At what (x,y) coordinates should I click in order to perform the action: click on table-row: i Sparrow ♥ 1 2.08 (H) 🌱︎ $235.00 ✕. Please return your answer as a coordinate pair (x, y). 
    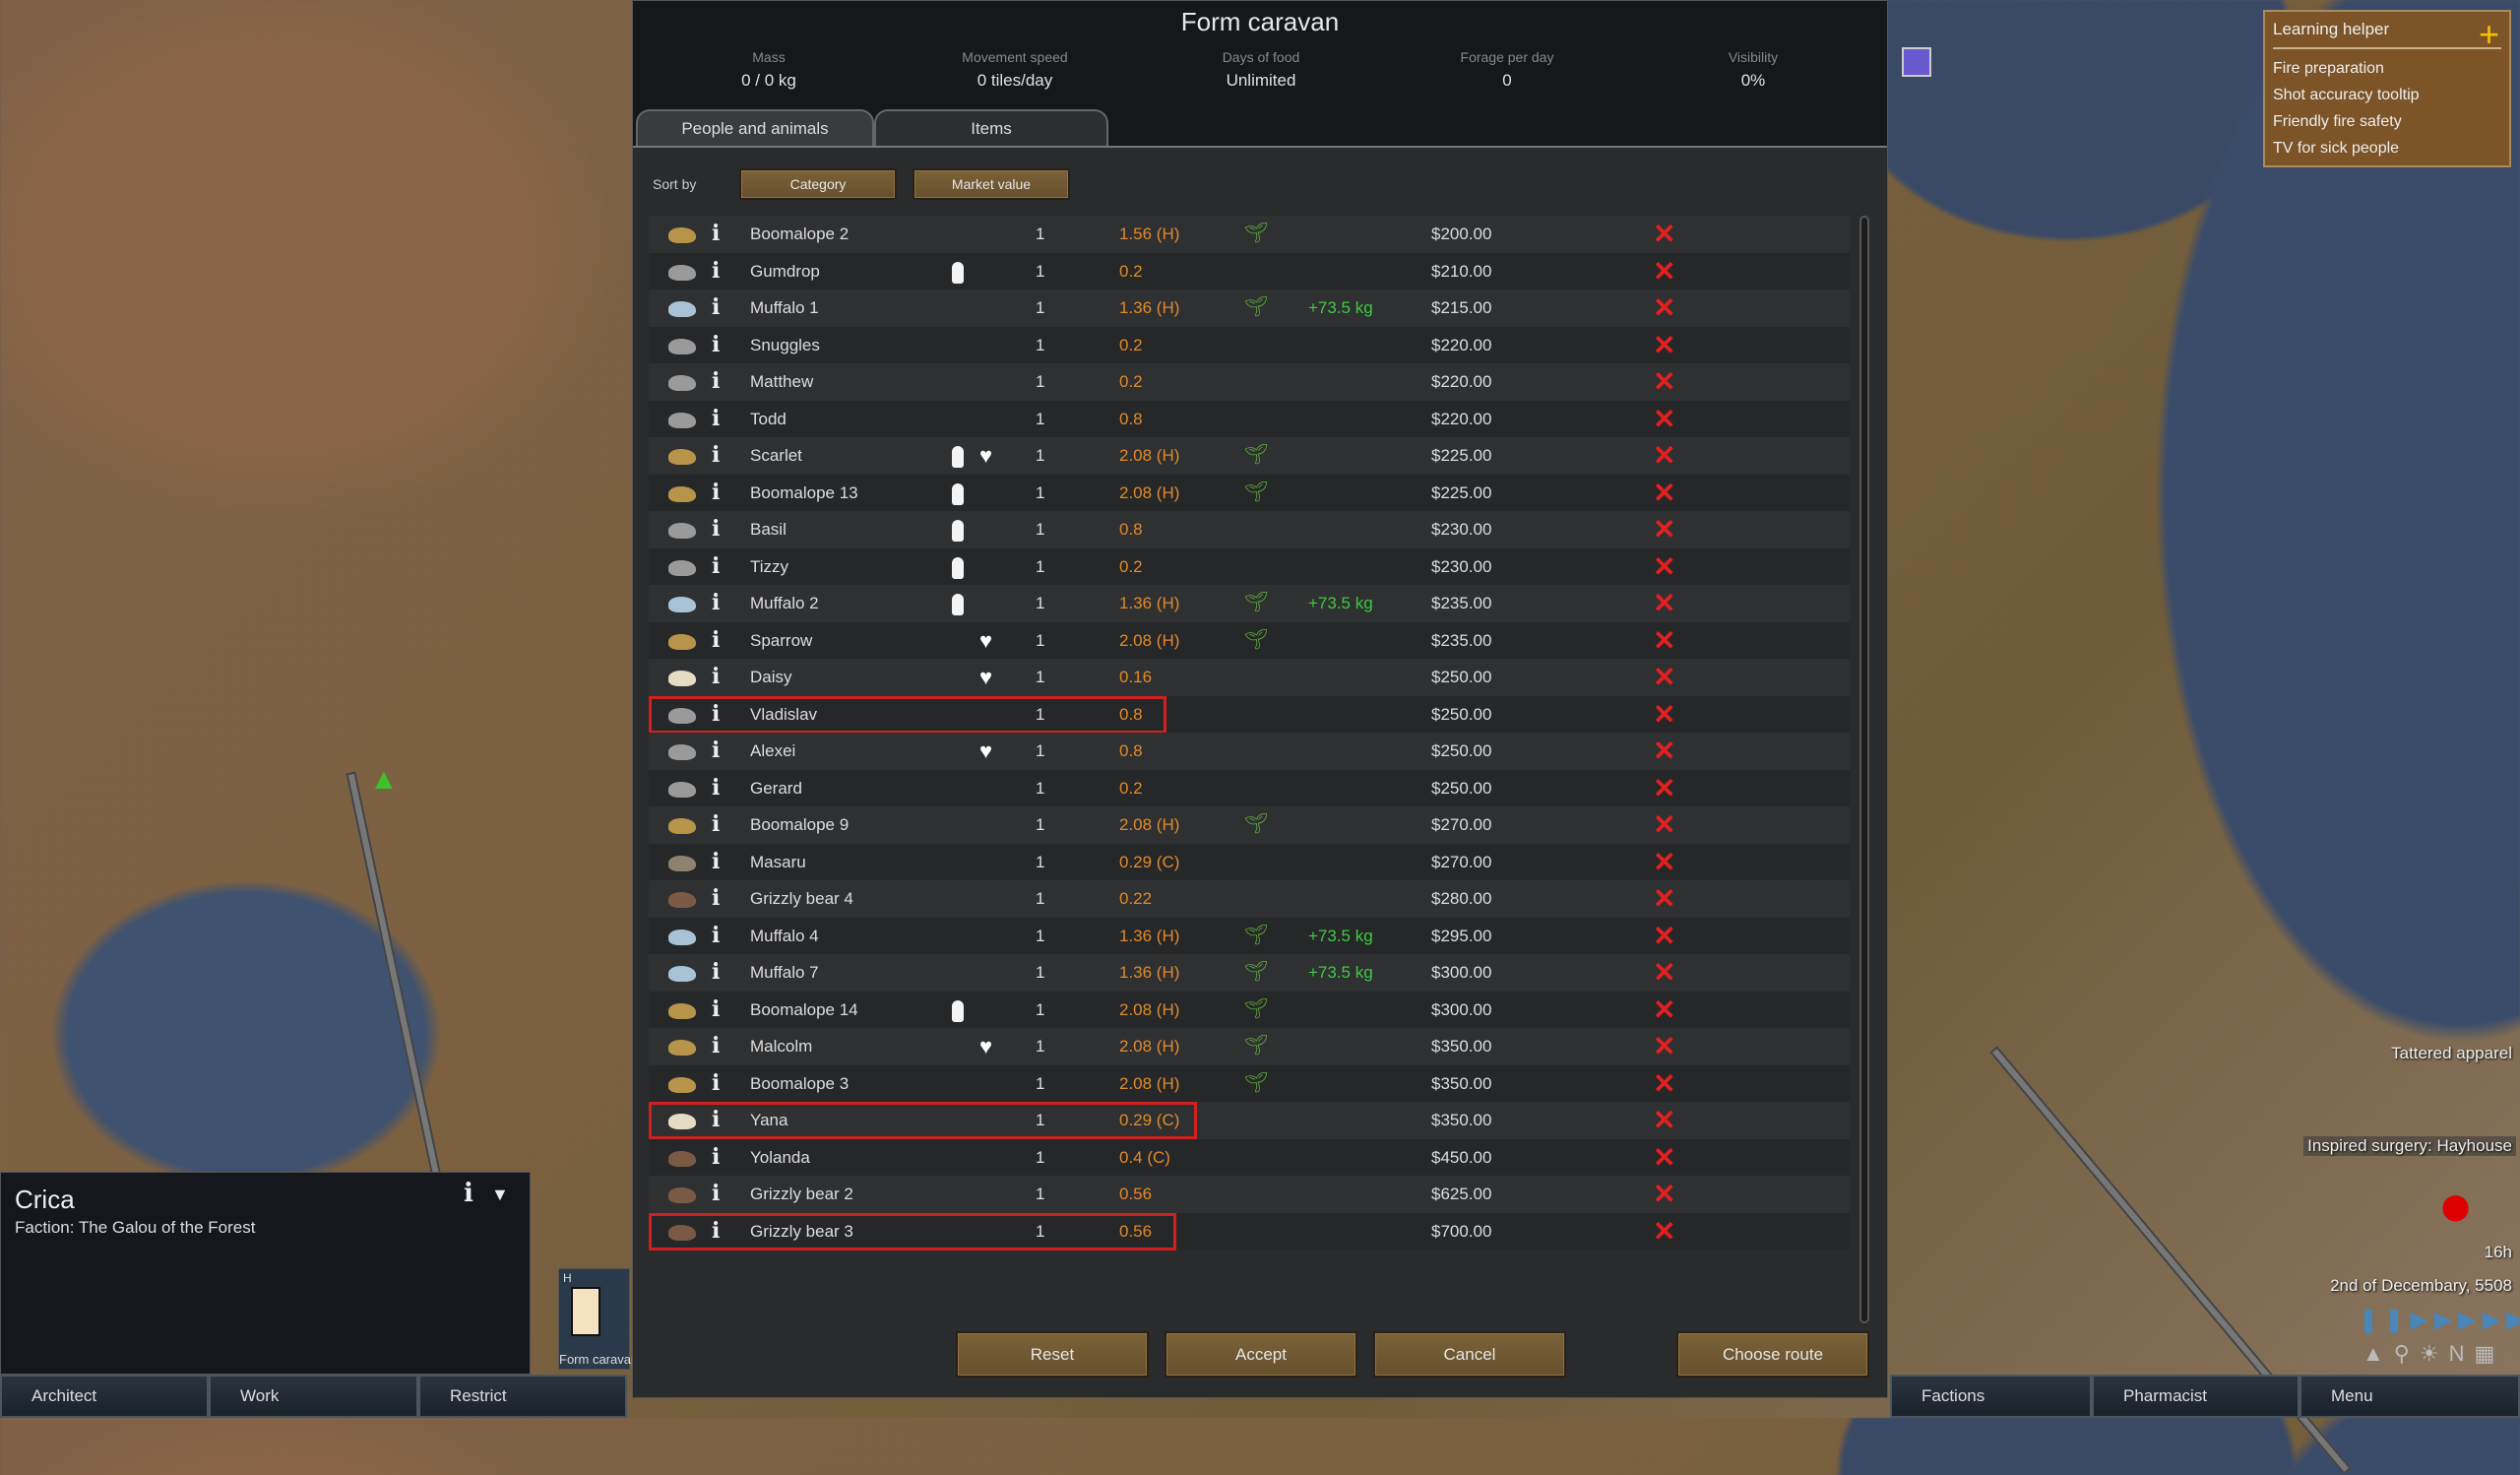
    Looking at the image, I should click on (1249, 640).